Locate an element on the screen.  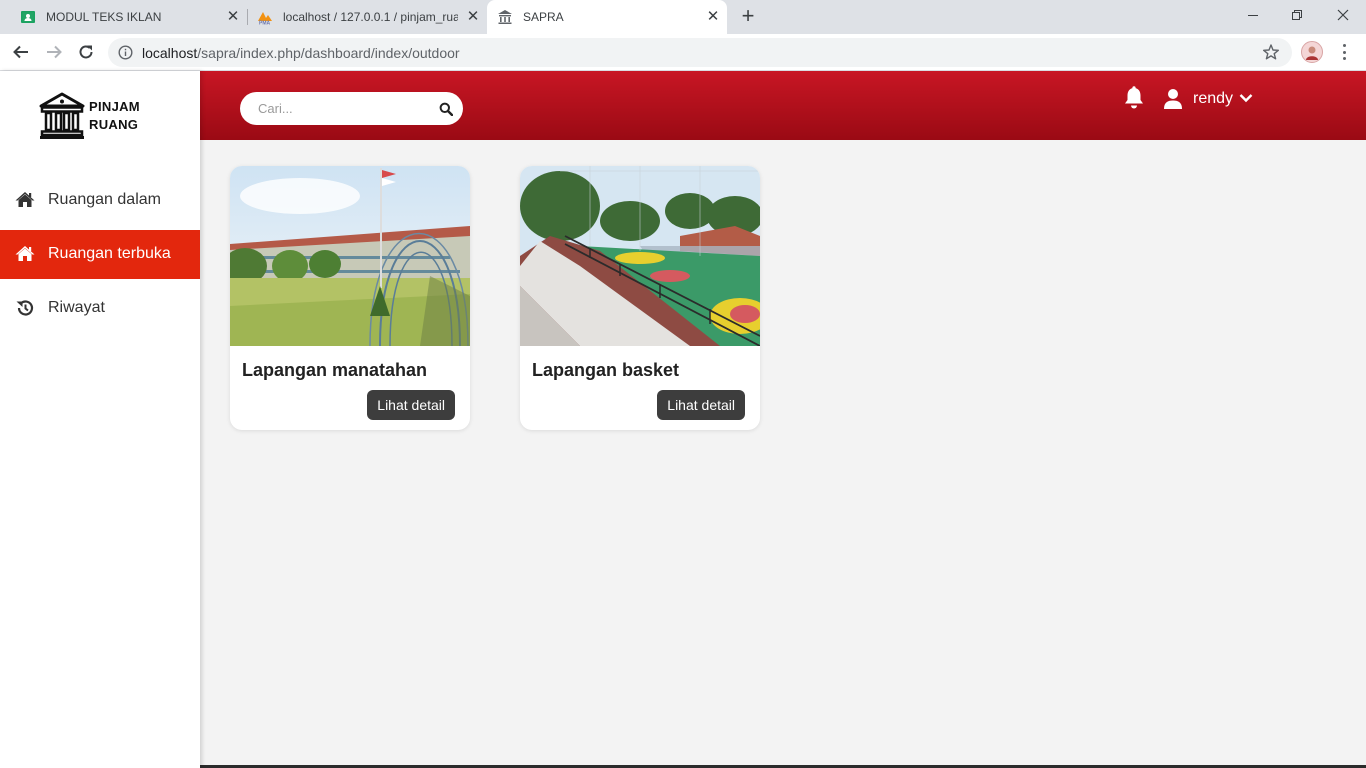
venue-card-lapangan-basket: Lapangan basket Lihat detail is located at coordinates (640, 298).